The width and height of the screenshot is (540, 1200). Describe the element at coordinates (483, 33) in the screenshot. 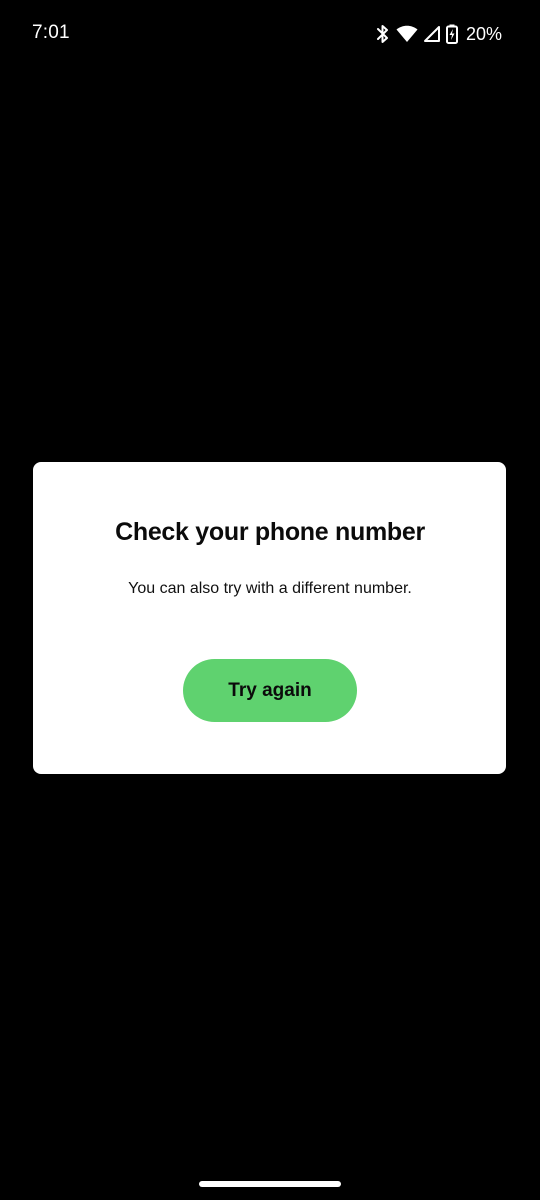

I see `battery-percent: 20%` at that location.